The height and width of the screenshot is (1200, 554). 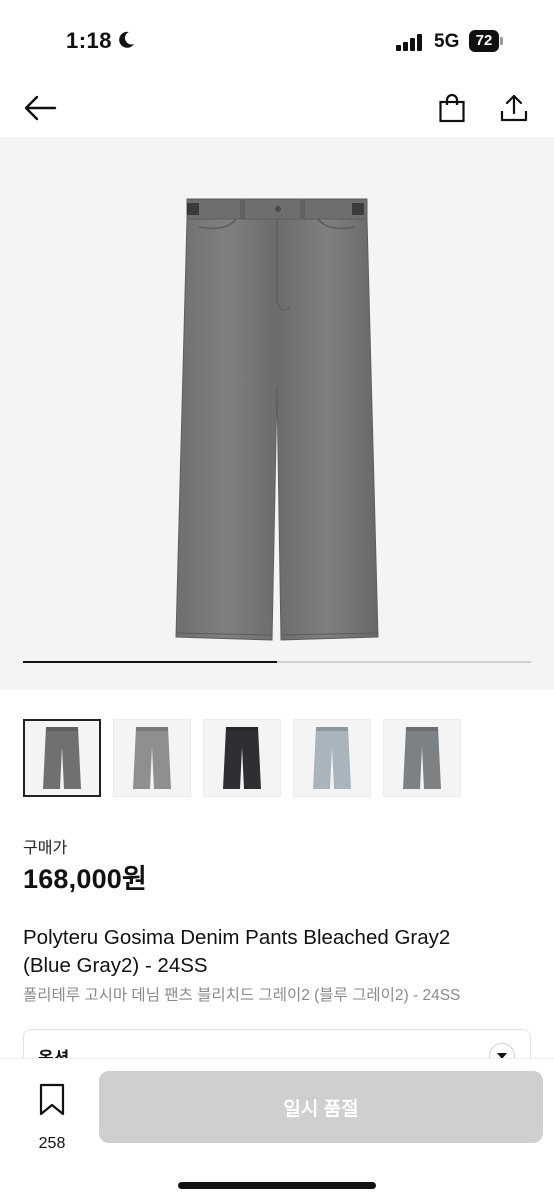 I want to click on back-button, so click(x=40, y=108).